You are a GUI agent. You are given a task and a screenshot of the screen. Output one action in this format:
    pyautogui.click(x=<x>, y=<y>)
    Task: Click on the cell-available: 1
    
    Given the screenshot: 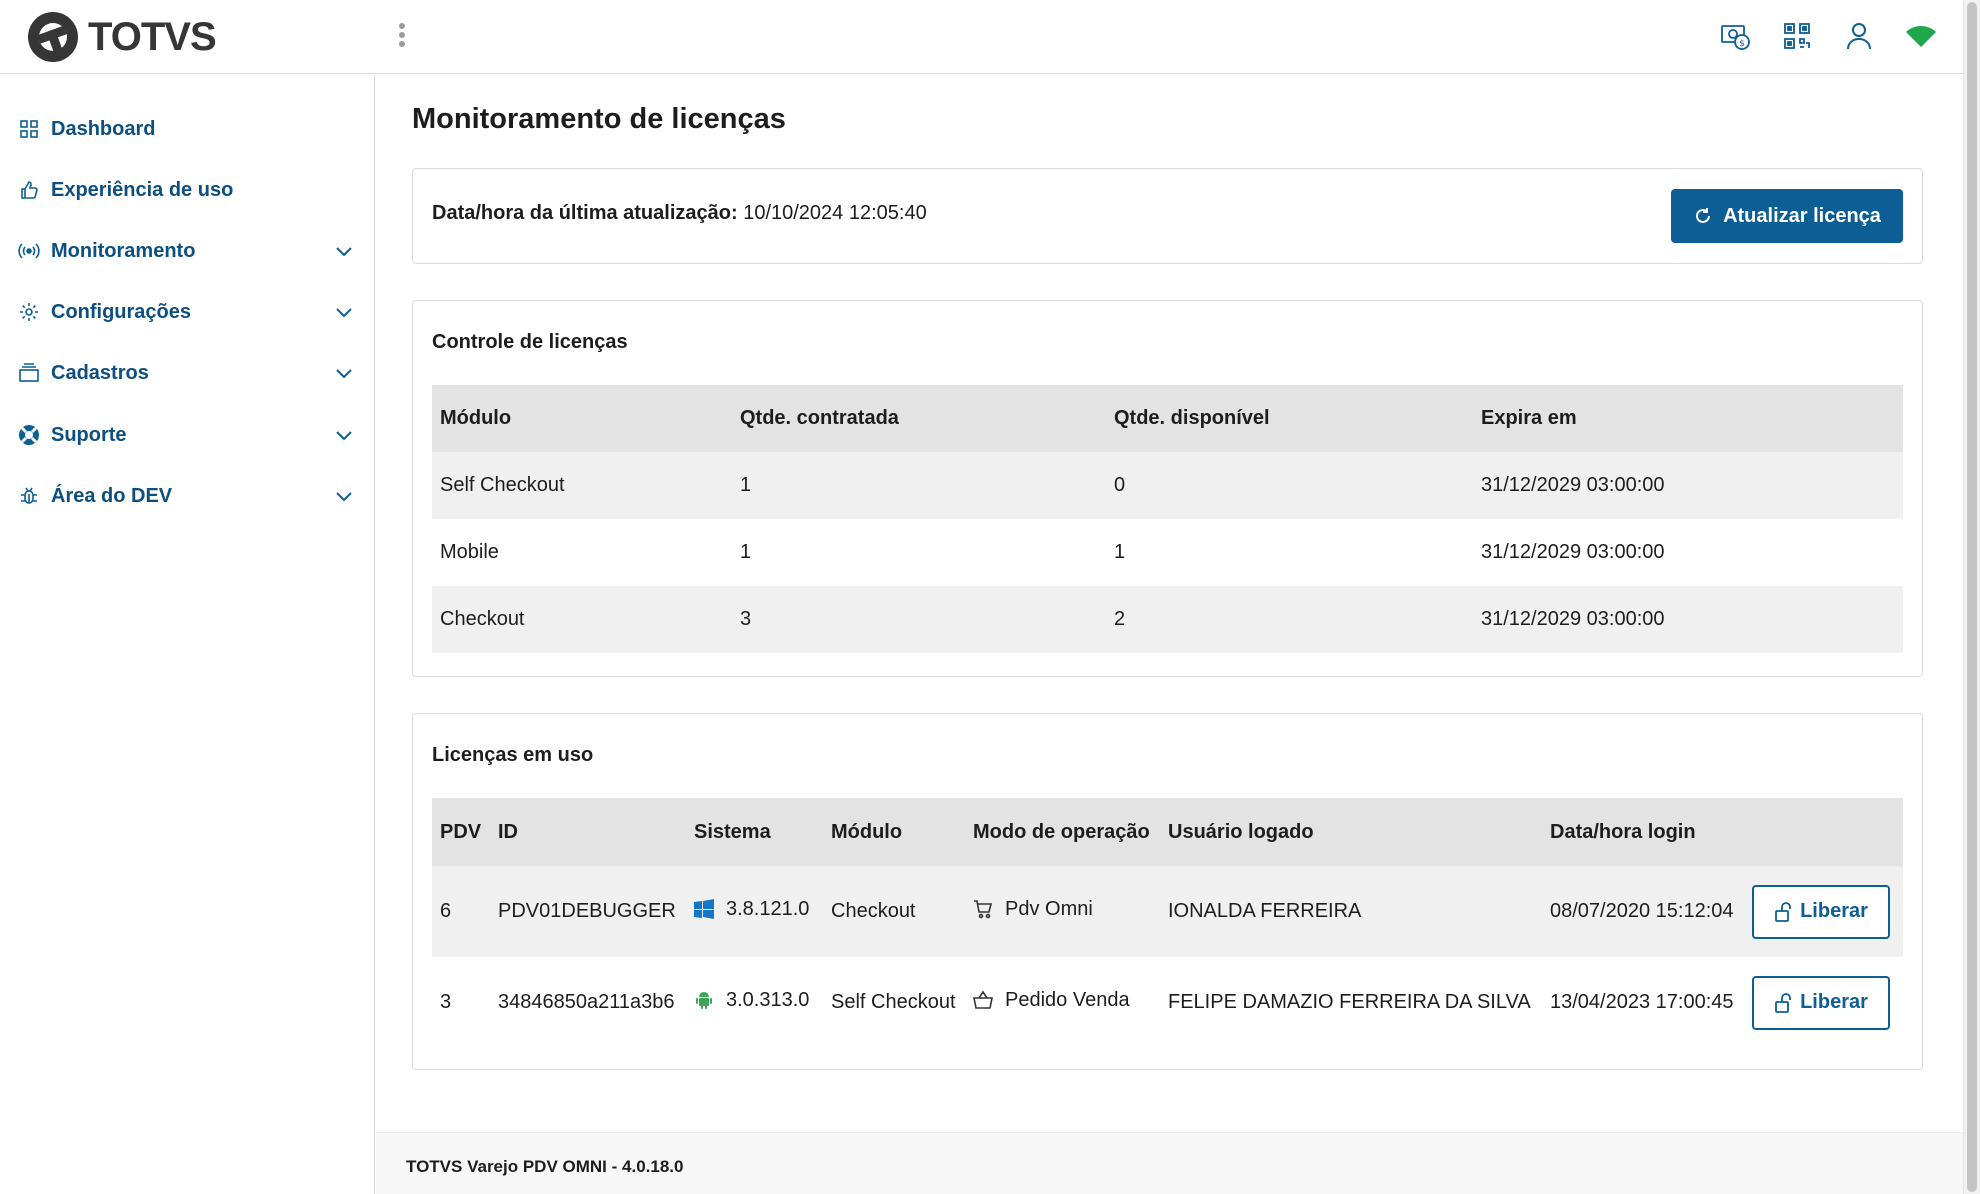 What is the action you would take?
    pyautogui.click(x=1289, y=552)
    